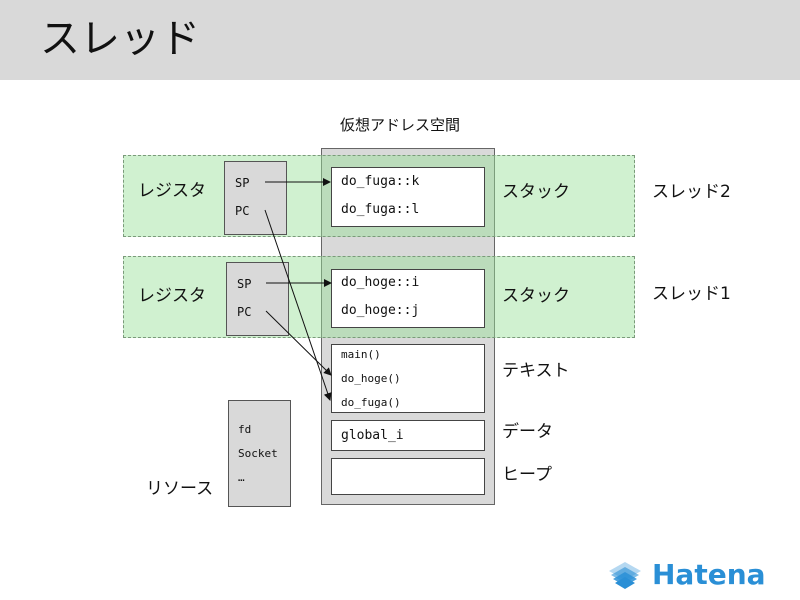  I want to click on hatena-diamond-icon, so click(625, 575).